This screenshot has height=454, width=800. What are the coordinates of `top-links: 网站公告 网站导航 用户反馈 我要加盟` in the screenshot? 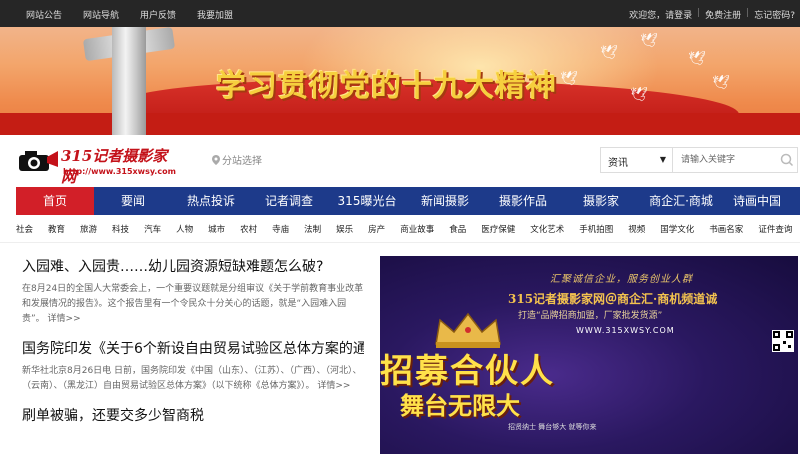 It's located at (140, 14).